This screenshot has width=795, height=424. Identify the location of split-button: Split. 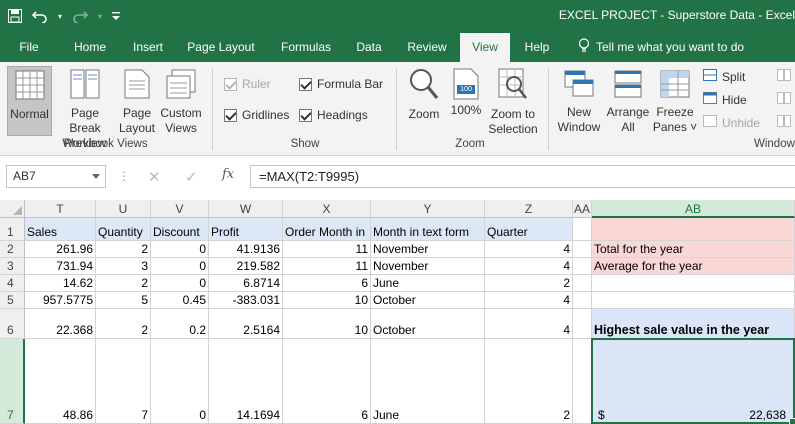
(724, 76).